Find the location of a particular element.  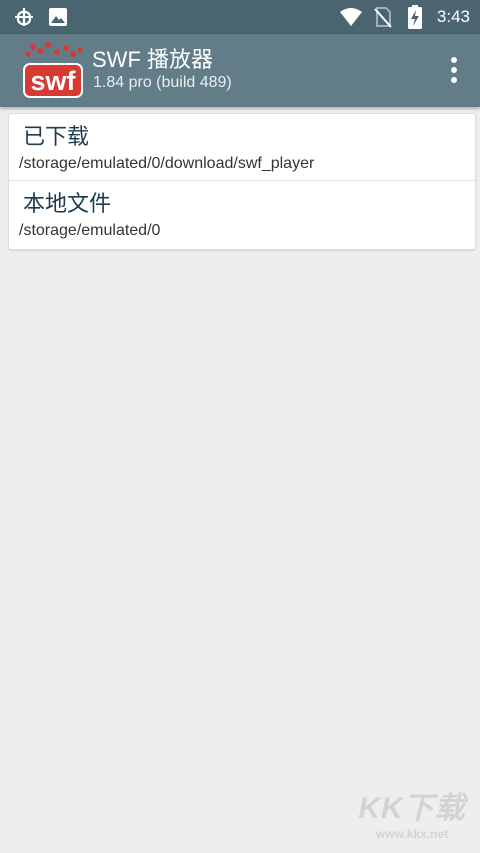

watermark-brand: KK下载 is located at coordinates (412, 808).